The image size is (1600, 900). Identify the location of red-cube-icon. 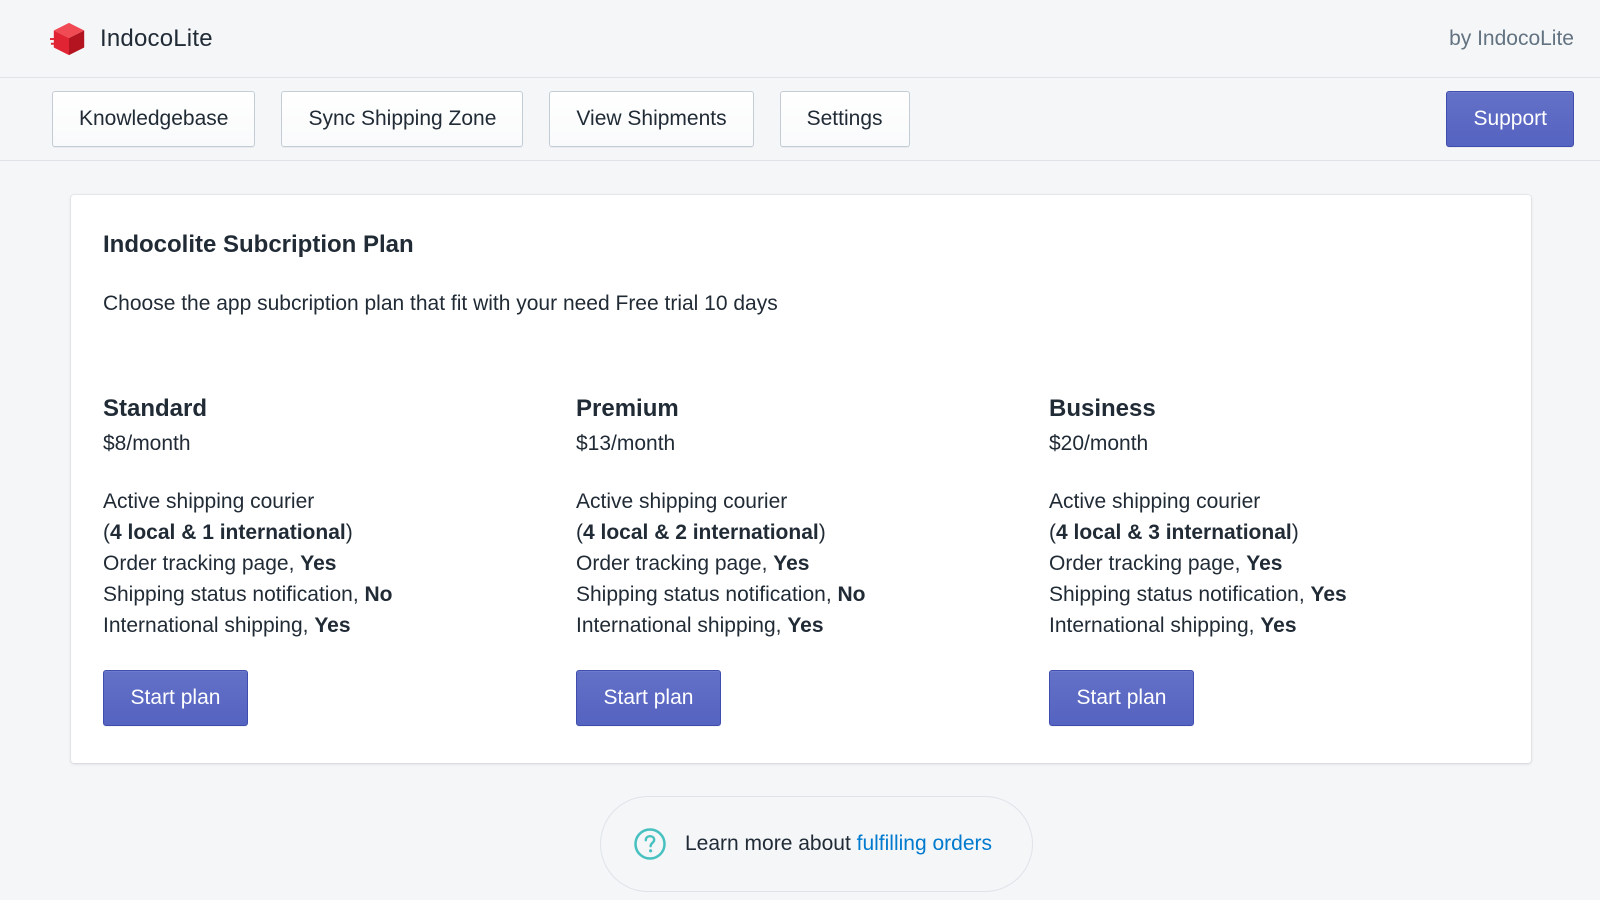
(67, 38).